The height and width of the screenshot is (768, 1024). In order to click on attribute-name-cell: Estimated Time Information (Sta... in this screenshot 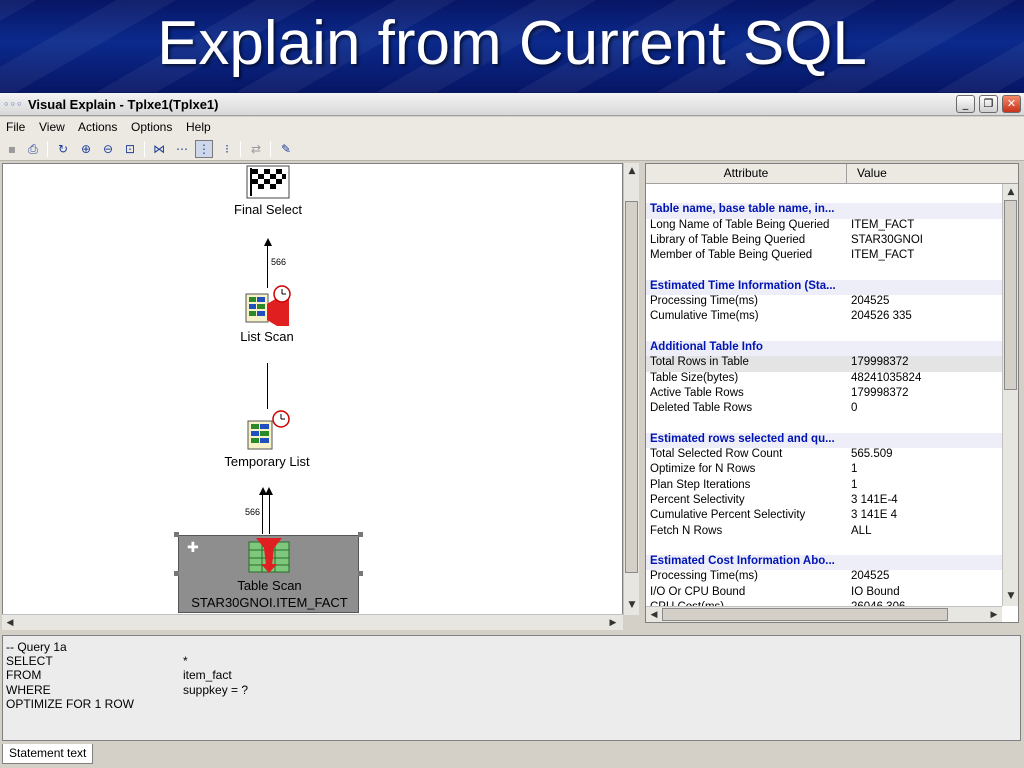, I will do `click(743, 285)`.